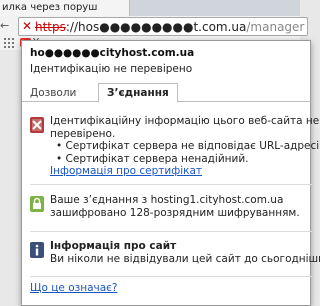 The height and width of the screenshot is (306, 320). What do you see at coordinates (152, 158) in the screenshot?
I see `identity-bullet-untrusted: • Сертифікат сервера ненадійний.` at bounding box center [152, 158].